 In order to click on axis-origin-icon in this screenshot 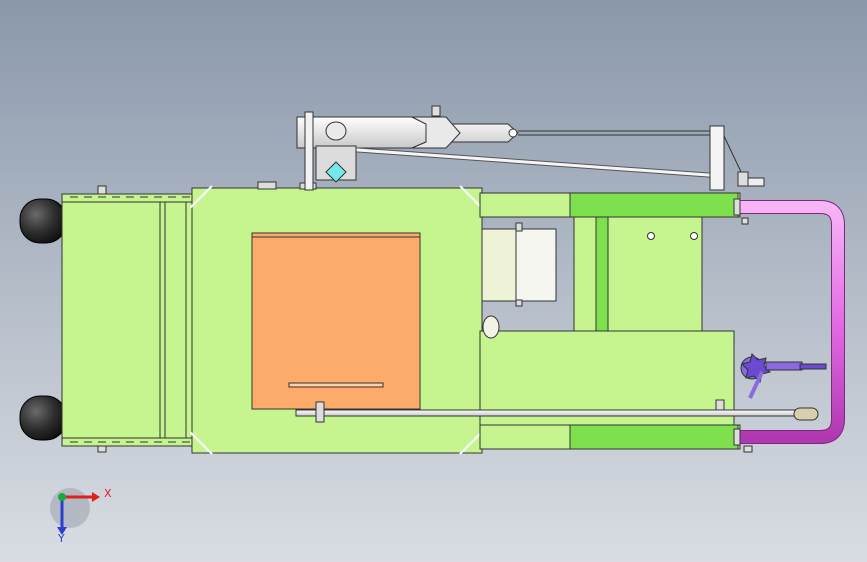, I will do `click(62, 497)`.